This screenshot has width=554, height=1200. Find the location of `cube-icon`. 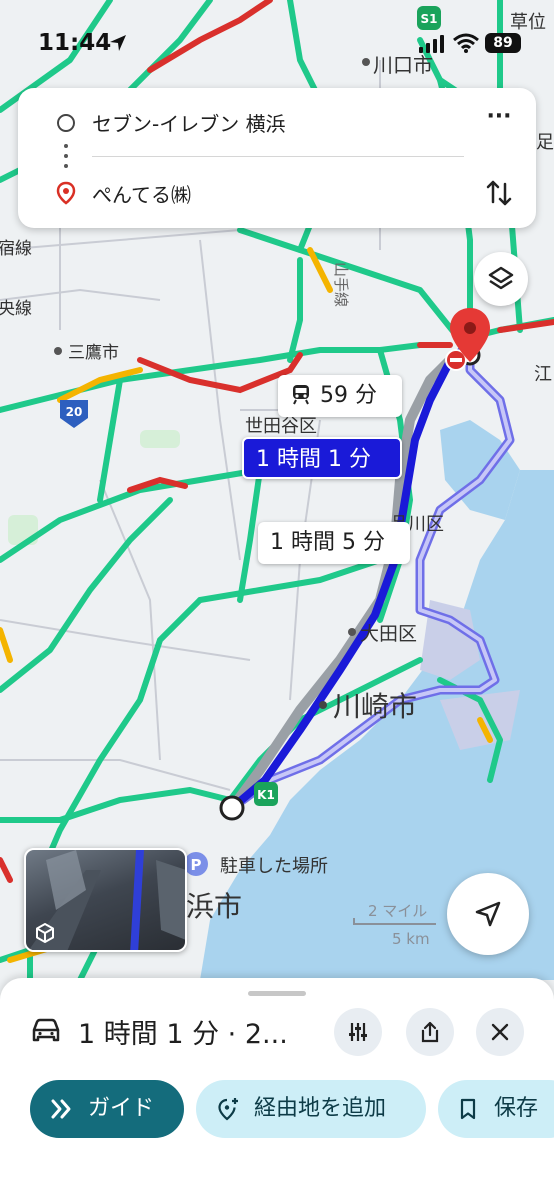

cube-icon is located at coordinates (45, 933).